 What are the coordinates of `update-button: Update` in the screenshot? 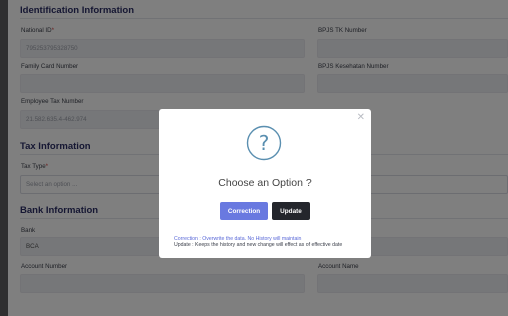 It's located at (291, 211).